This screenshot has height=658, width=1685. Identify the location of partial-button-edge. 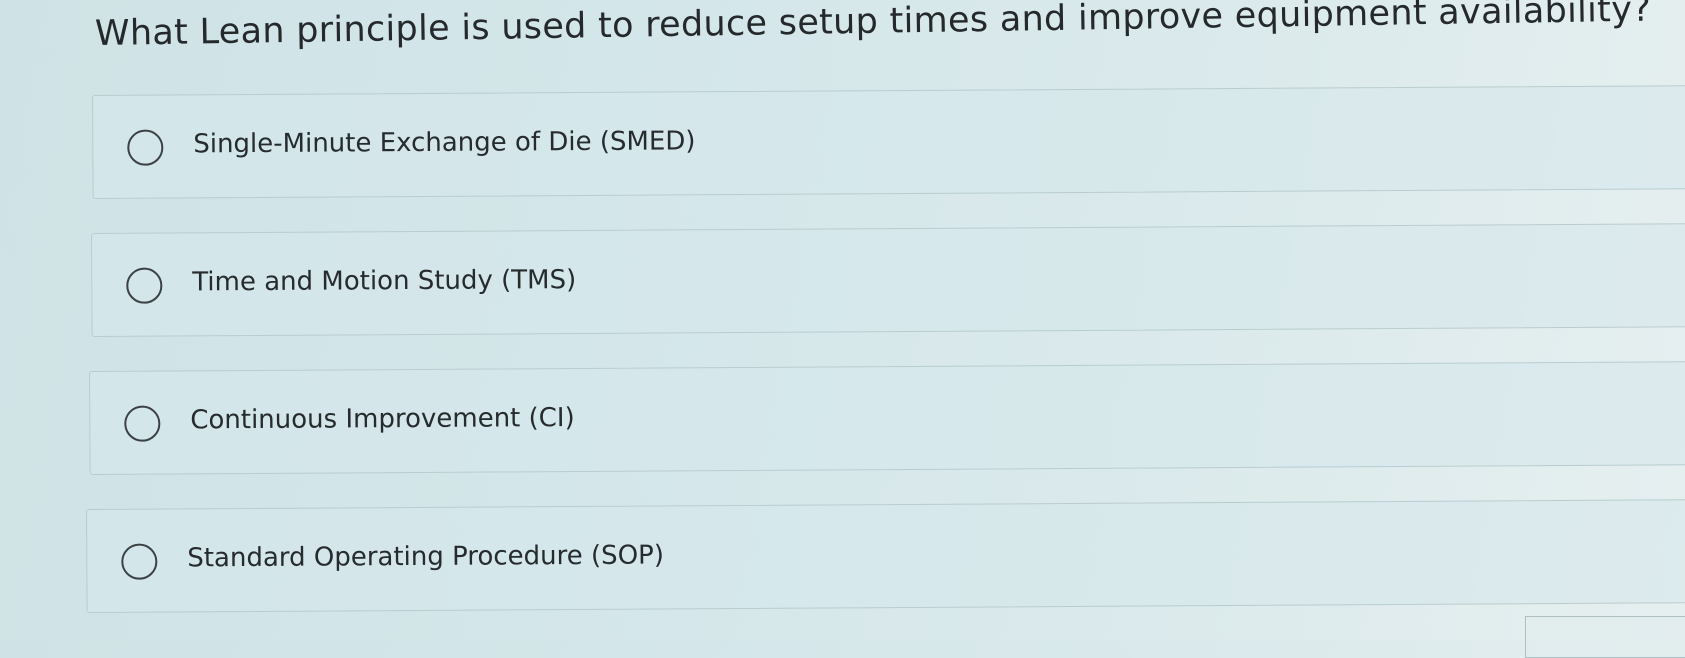
(1605, 637).